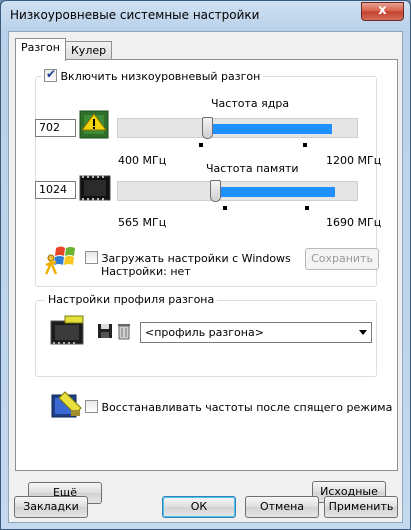 This screenshot has width=411, height=530. Describe the element at coordinates (105, 332) in the screenshot. I see `save-profile-icon` at that location.